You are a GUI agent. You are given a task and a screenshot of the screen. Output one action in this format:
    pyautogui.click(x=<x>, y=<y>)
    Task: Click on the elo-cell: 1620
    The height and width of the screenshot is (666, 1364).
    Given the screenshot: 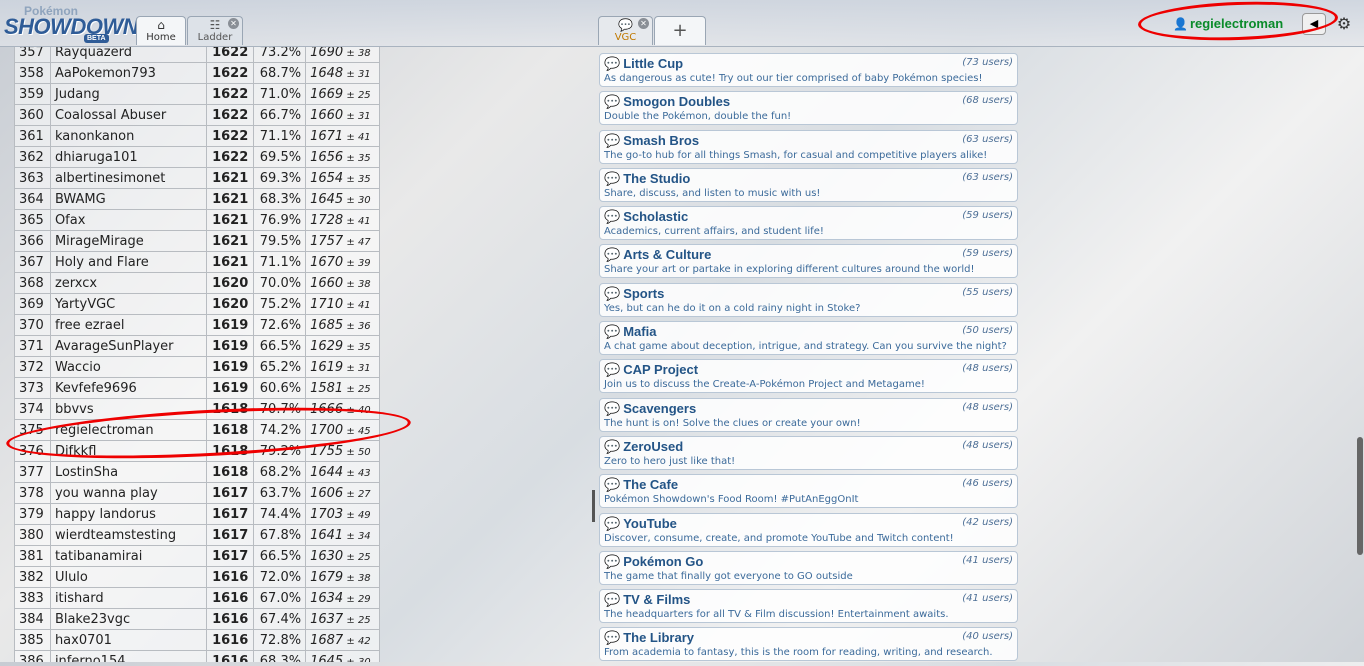 What is the action you would take?
    pyautogui.click(x=230, y=283)
    